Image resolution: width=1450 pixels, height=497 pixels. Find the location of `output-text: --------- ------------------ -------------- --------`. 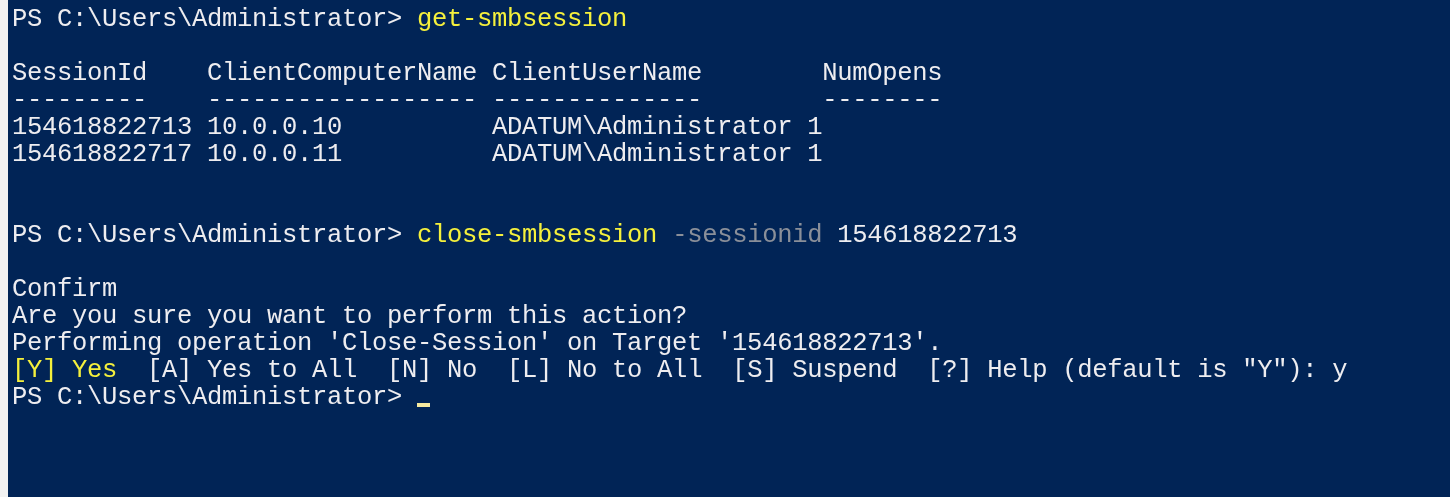

output-text: --------- ------------------ -------------- -------- is located at coordinates (477, 100).